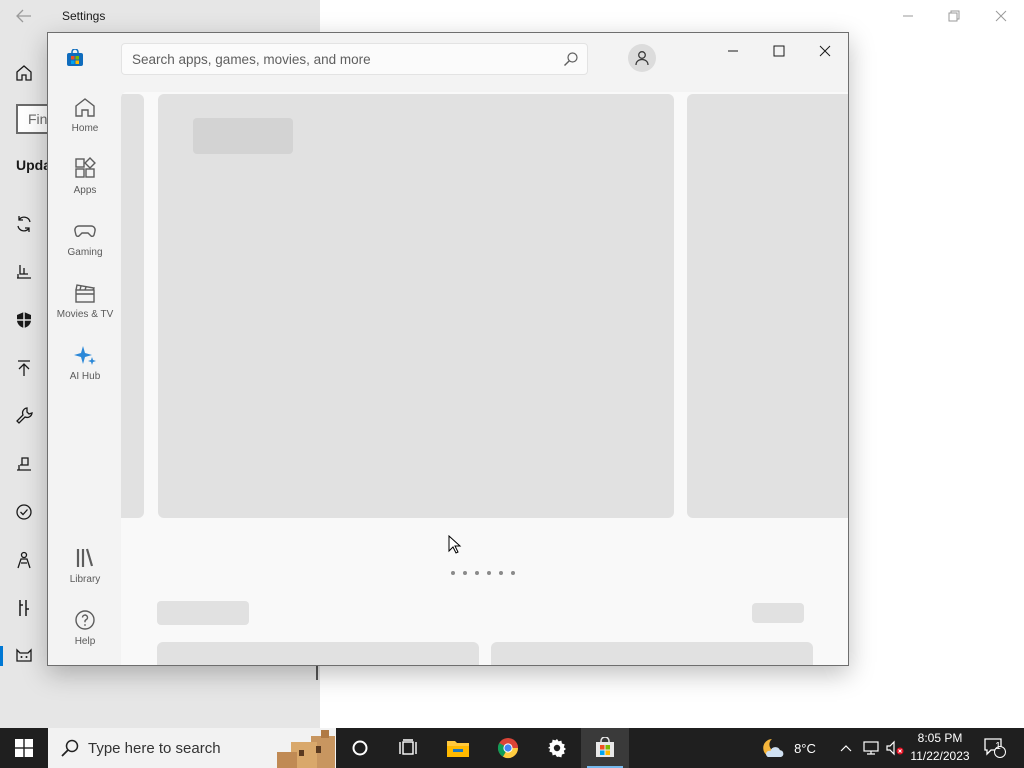 This screenshot has height=768, width=1024. What do you see at coordinates (85, 190) in the screenshot?
I see `nav-label: Apps` at bounding box center [85, 190].